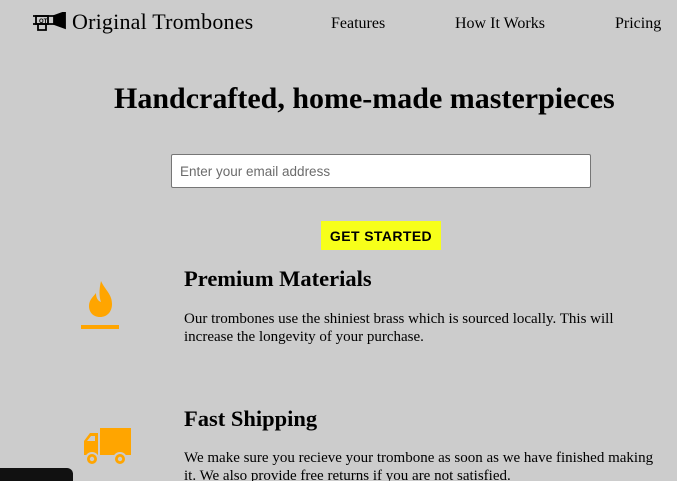 The width and height of the screenshot is (677, 481). Describe the element at coordinates (251, 418) in the screenshot. I see `feature-title-fast-shipping: Fast Shipping` at that location.